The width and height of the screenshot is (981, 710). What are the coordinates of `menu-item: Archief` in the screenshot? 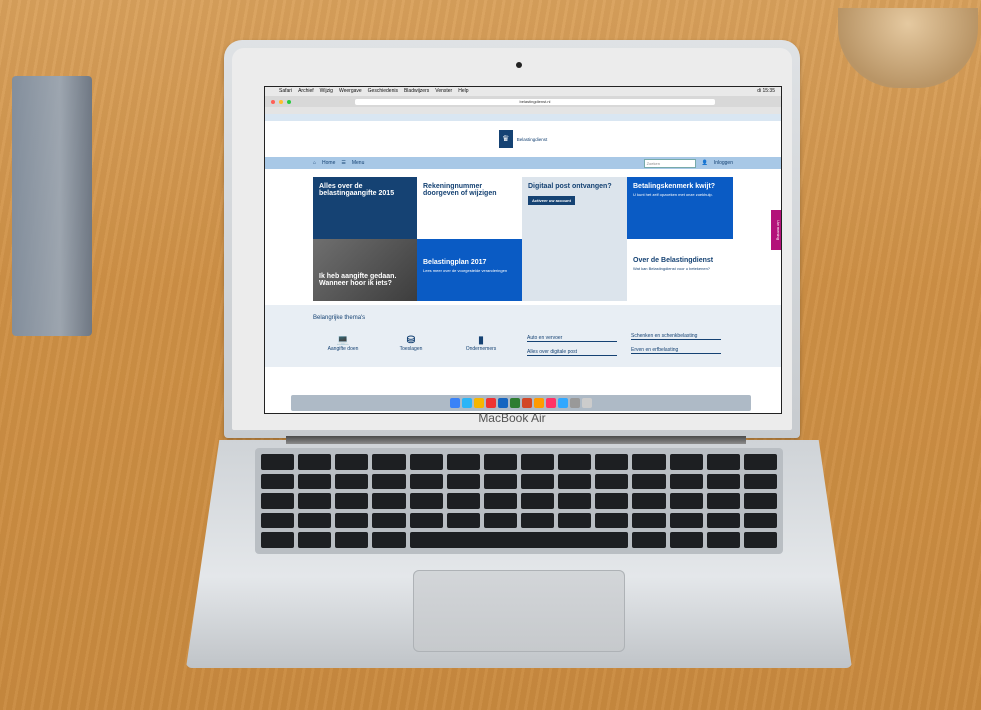 It's located at (306, 91).